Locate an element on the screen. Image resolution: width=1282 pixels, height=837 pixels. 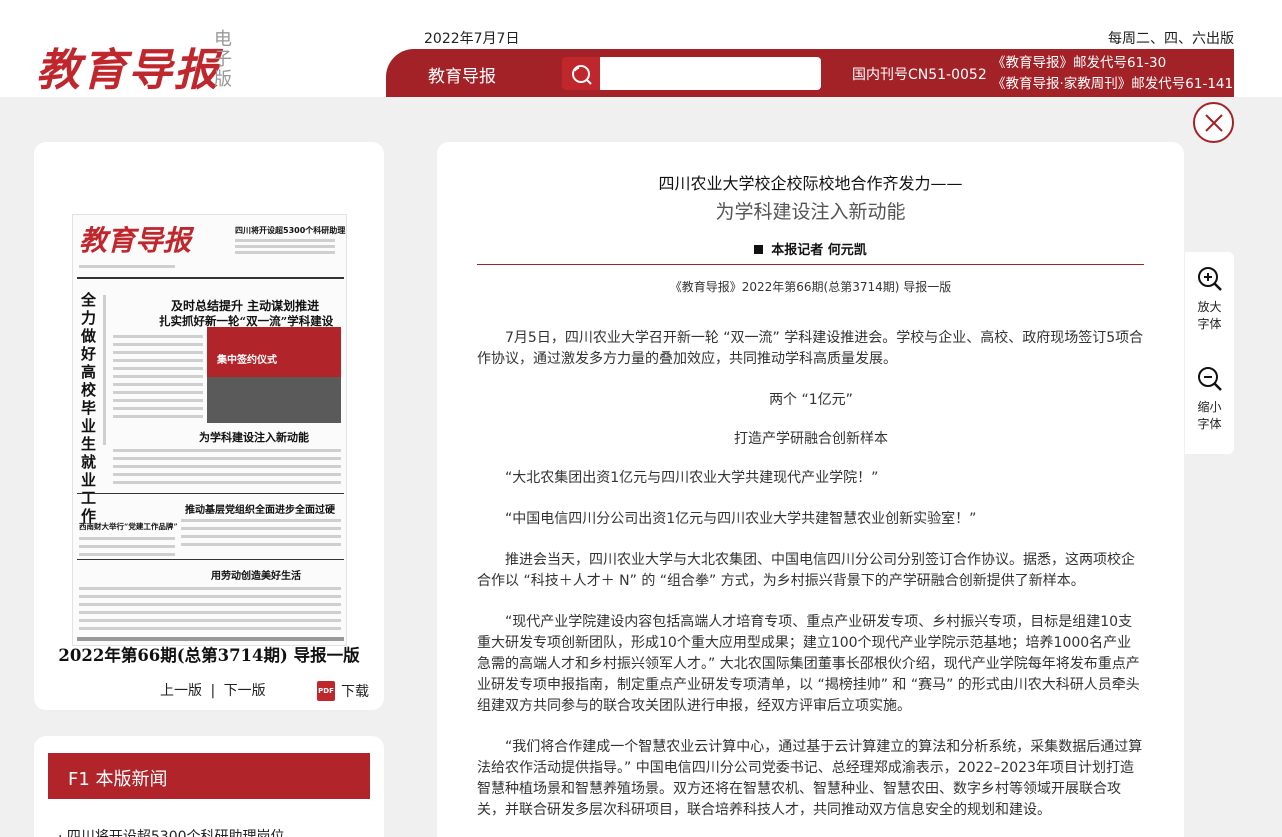
zoom-in-icon is located at coordinates (1209, 279).